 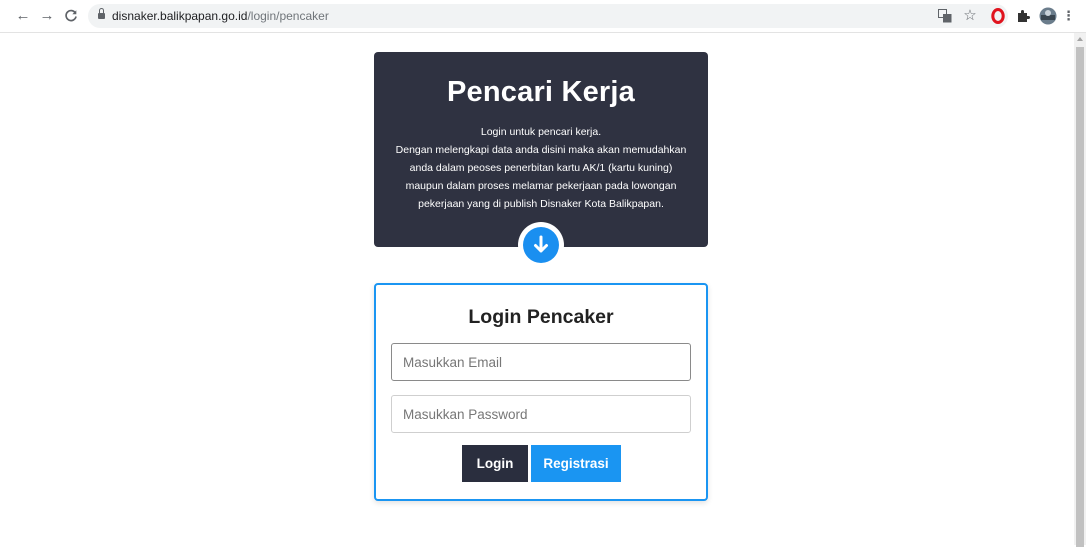 I want to click on url-text: disnaker.balikpapan.go.id/login/pencaker, so click(x=220, y=16).